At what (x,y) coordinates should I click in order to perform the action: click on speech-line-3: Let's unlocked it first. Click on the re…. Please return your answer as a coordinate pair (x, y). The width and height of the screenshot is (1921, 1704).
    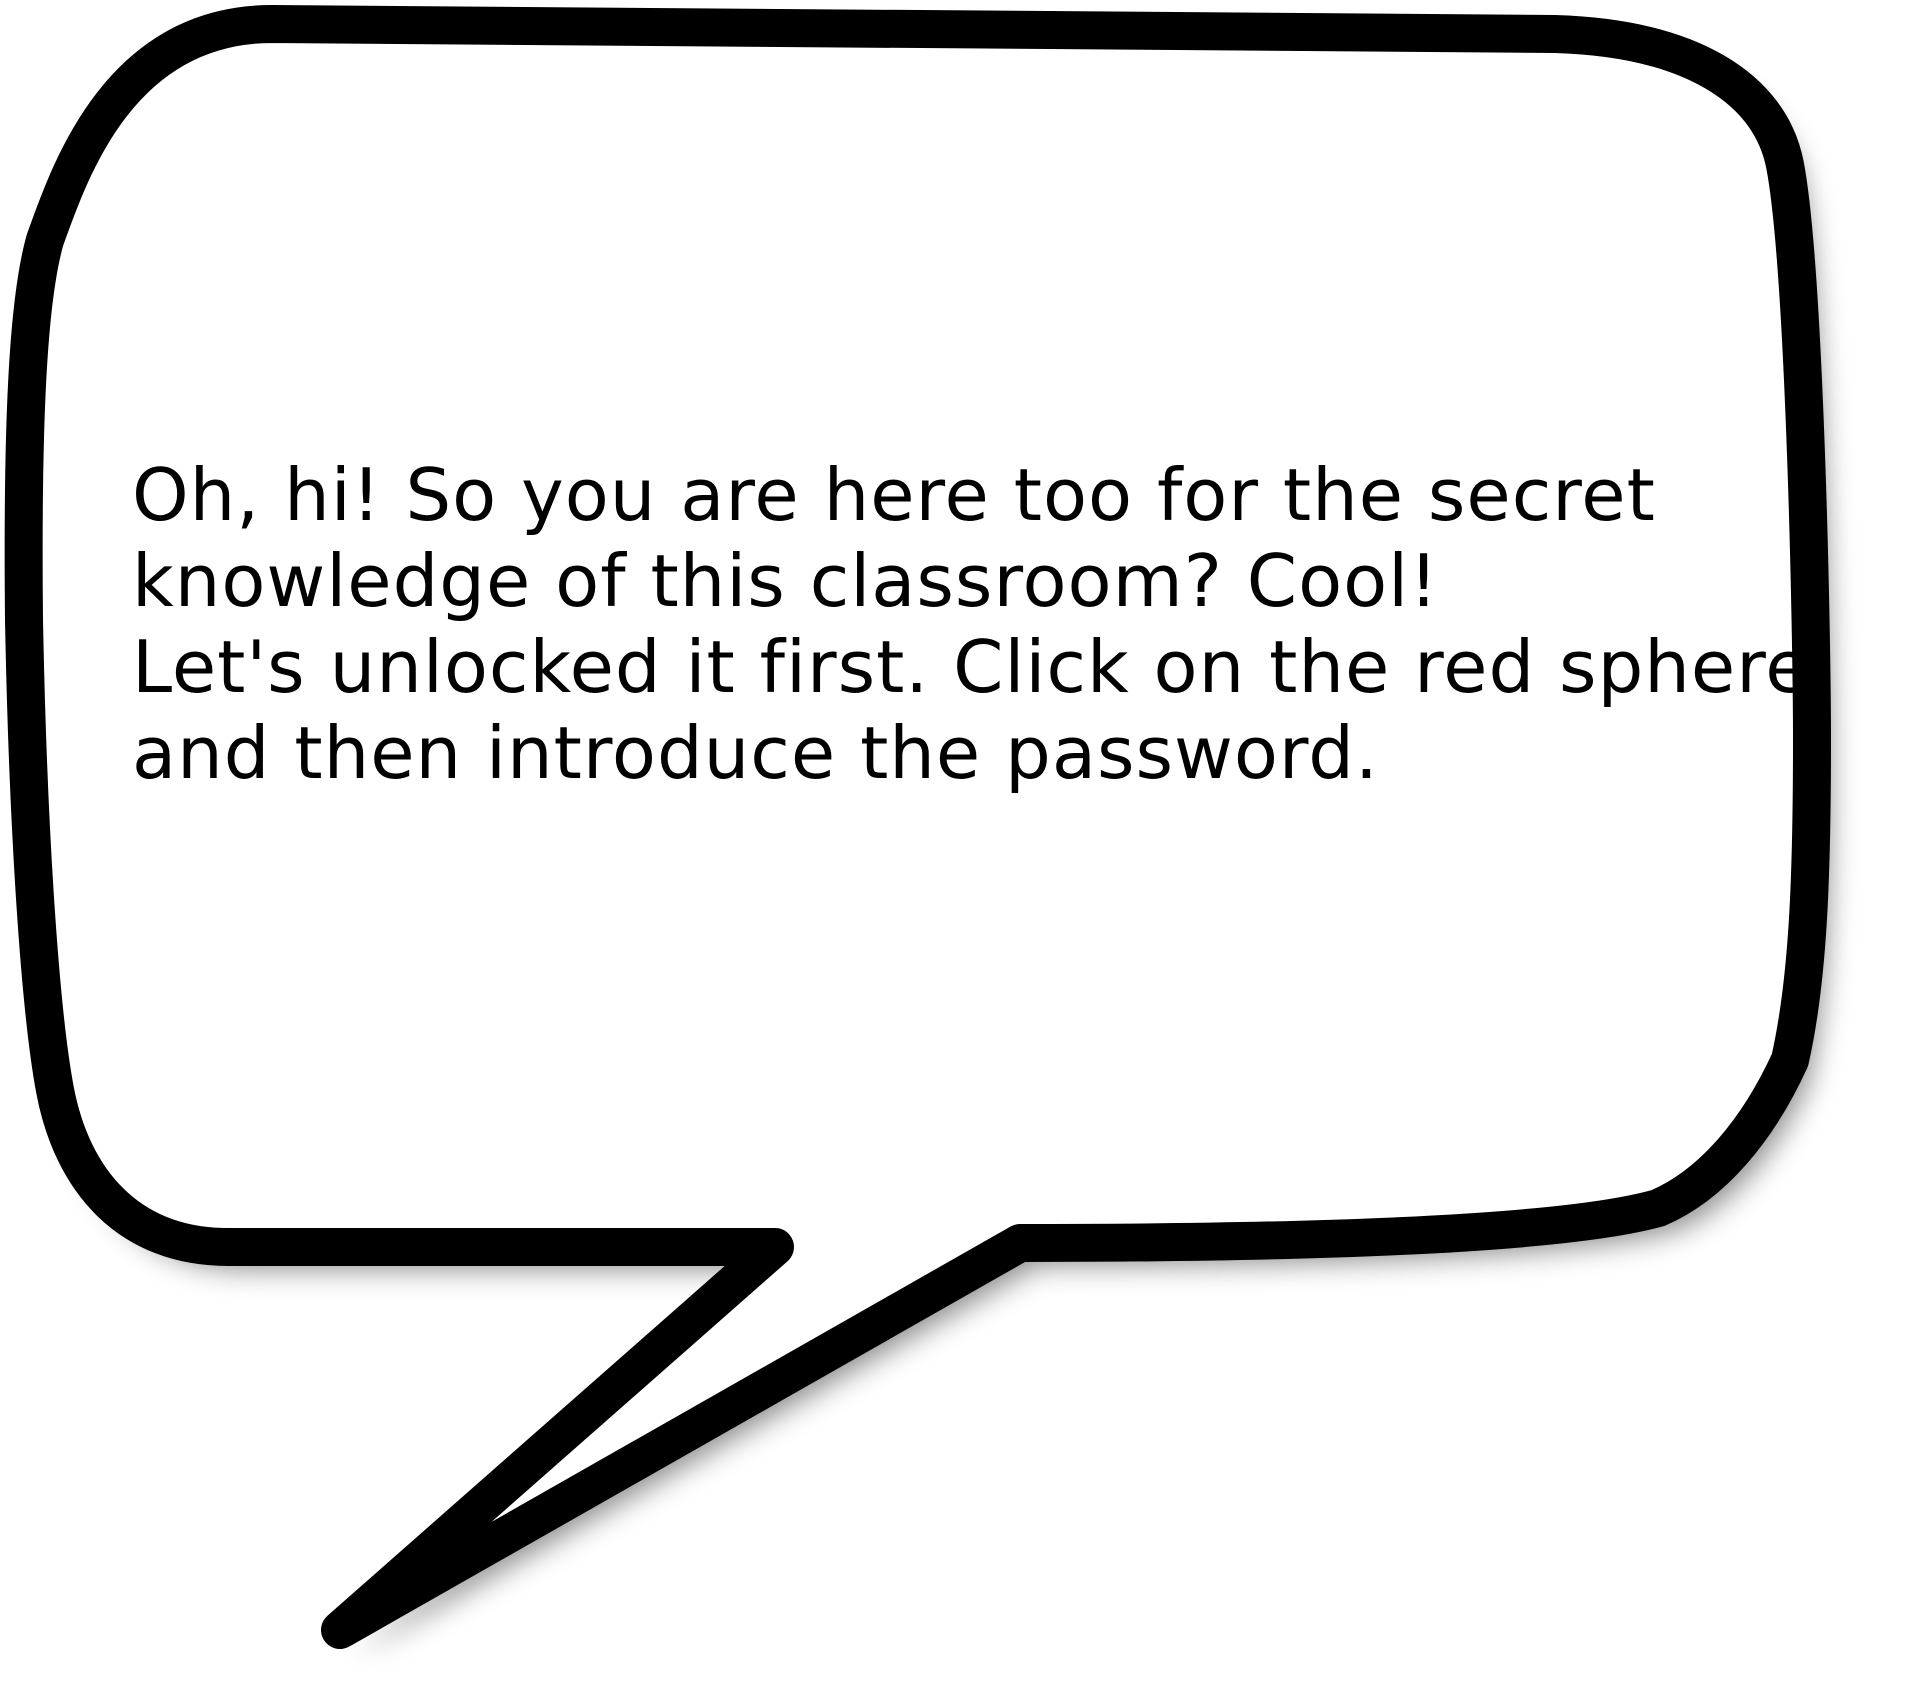
    Looking at the image, I should click on (971, 667).